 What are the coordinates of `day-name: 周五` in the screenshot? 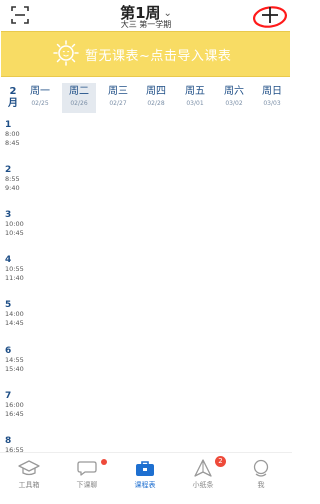 It's located at (195, 91).